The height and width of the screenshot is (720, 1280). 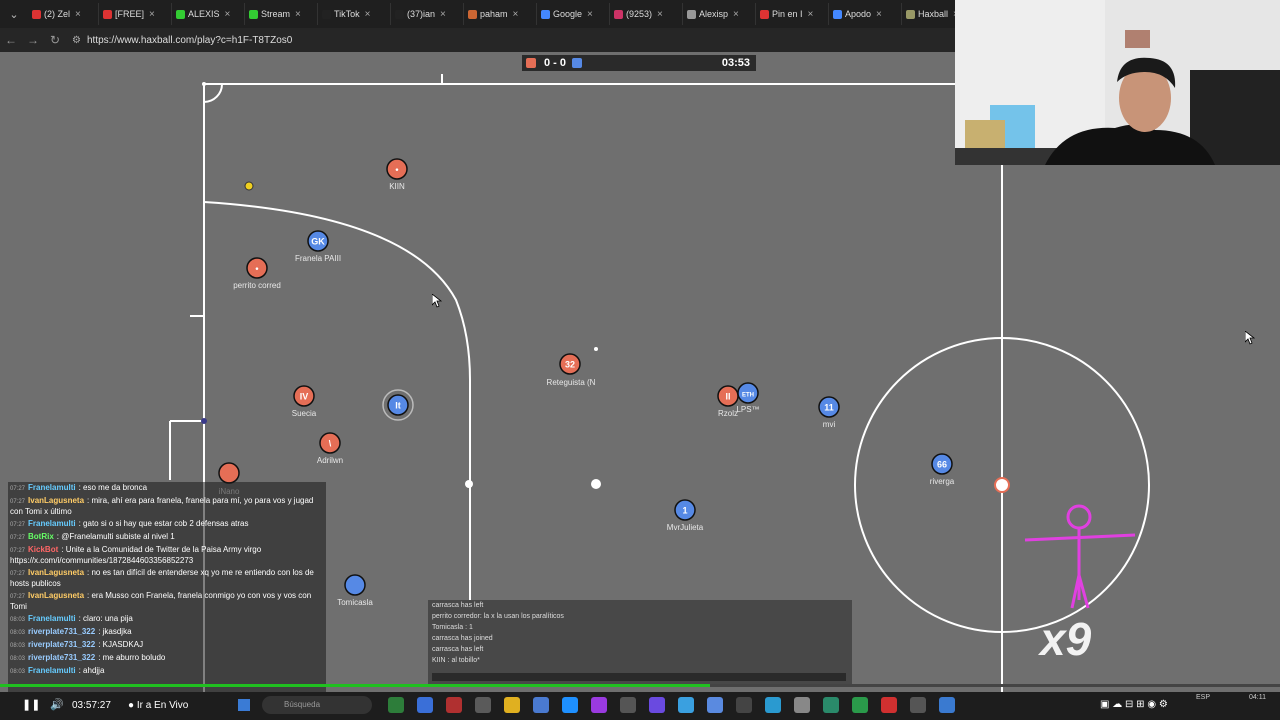 What do you see at coordinates (33, 40) in the screenshot?
I see `forward-icon: →` at bounding box center [33, 40].